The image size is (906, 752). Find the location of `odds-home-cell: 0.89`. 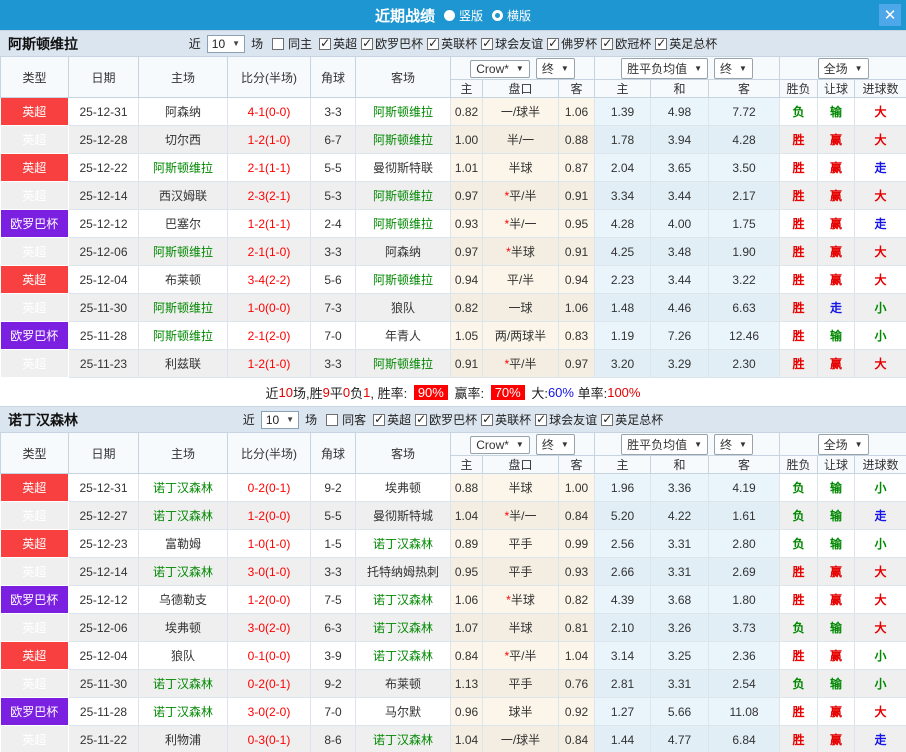

odds-home-cell: 0.89 is located at coordinates (466, 543).